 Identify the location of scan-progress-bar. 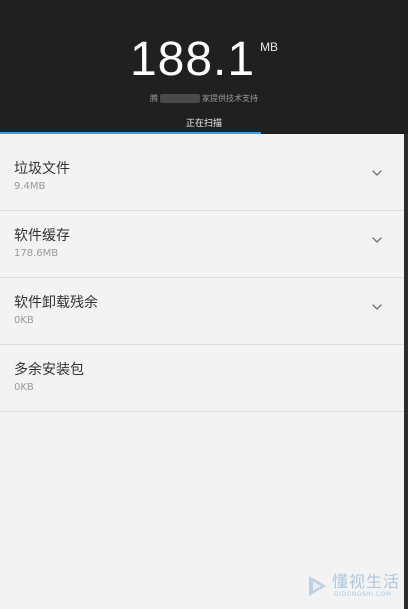
(204, 133).